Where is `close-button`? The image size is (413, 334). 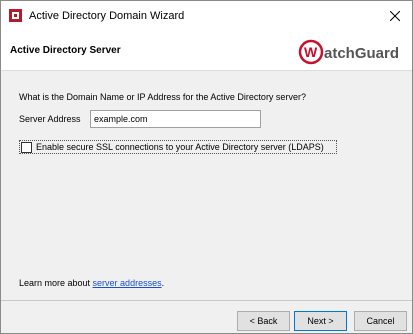
close-button is located at coordinates (395, 15).